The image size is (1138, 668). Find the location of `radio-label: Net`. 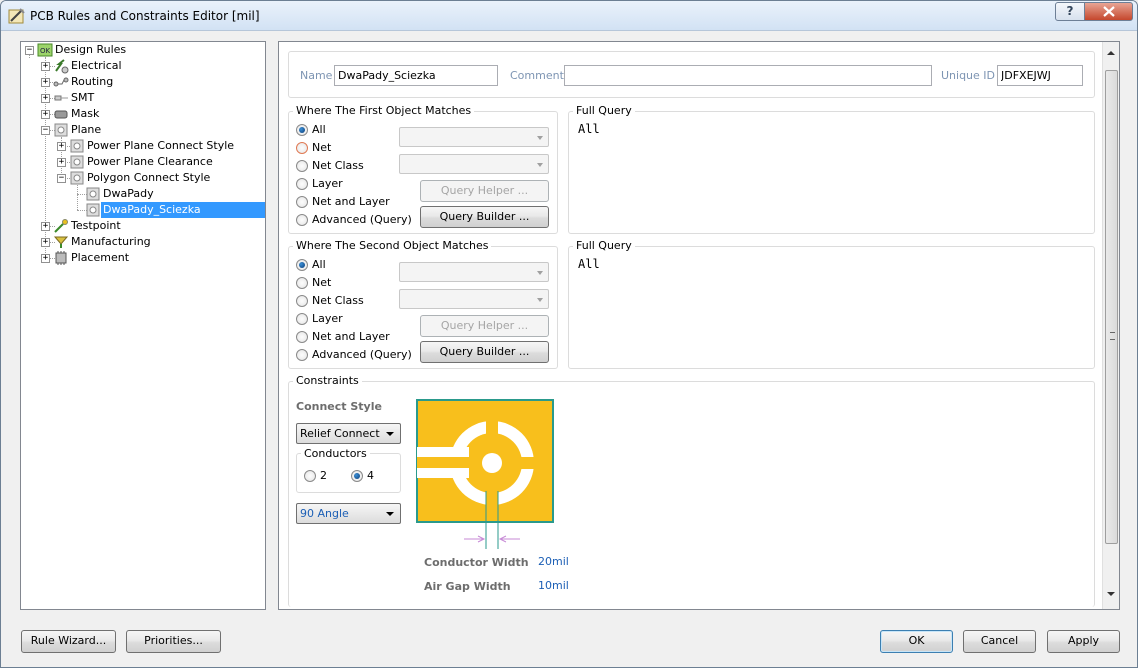

radio-label: Net is located at coordinates (322, 147).